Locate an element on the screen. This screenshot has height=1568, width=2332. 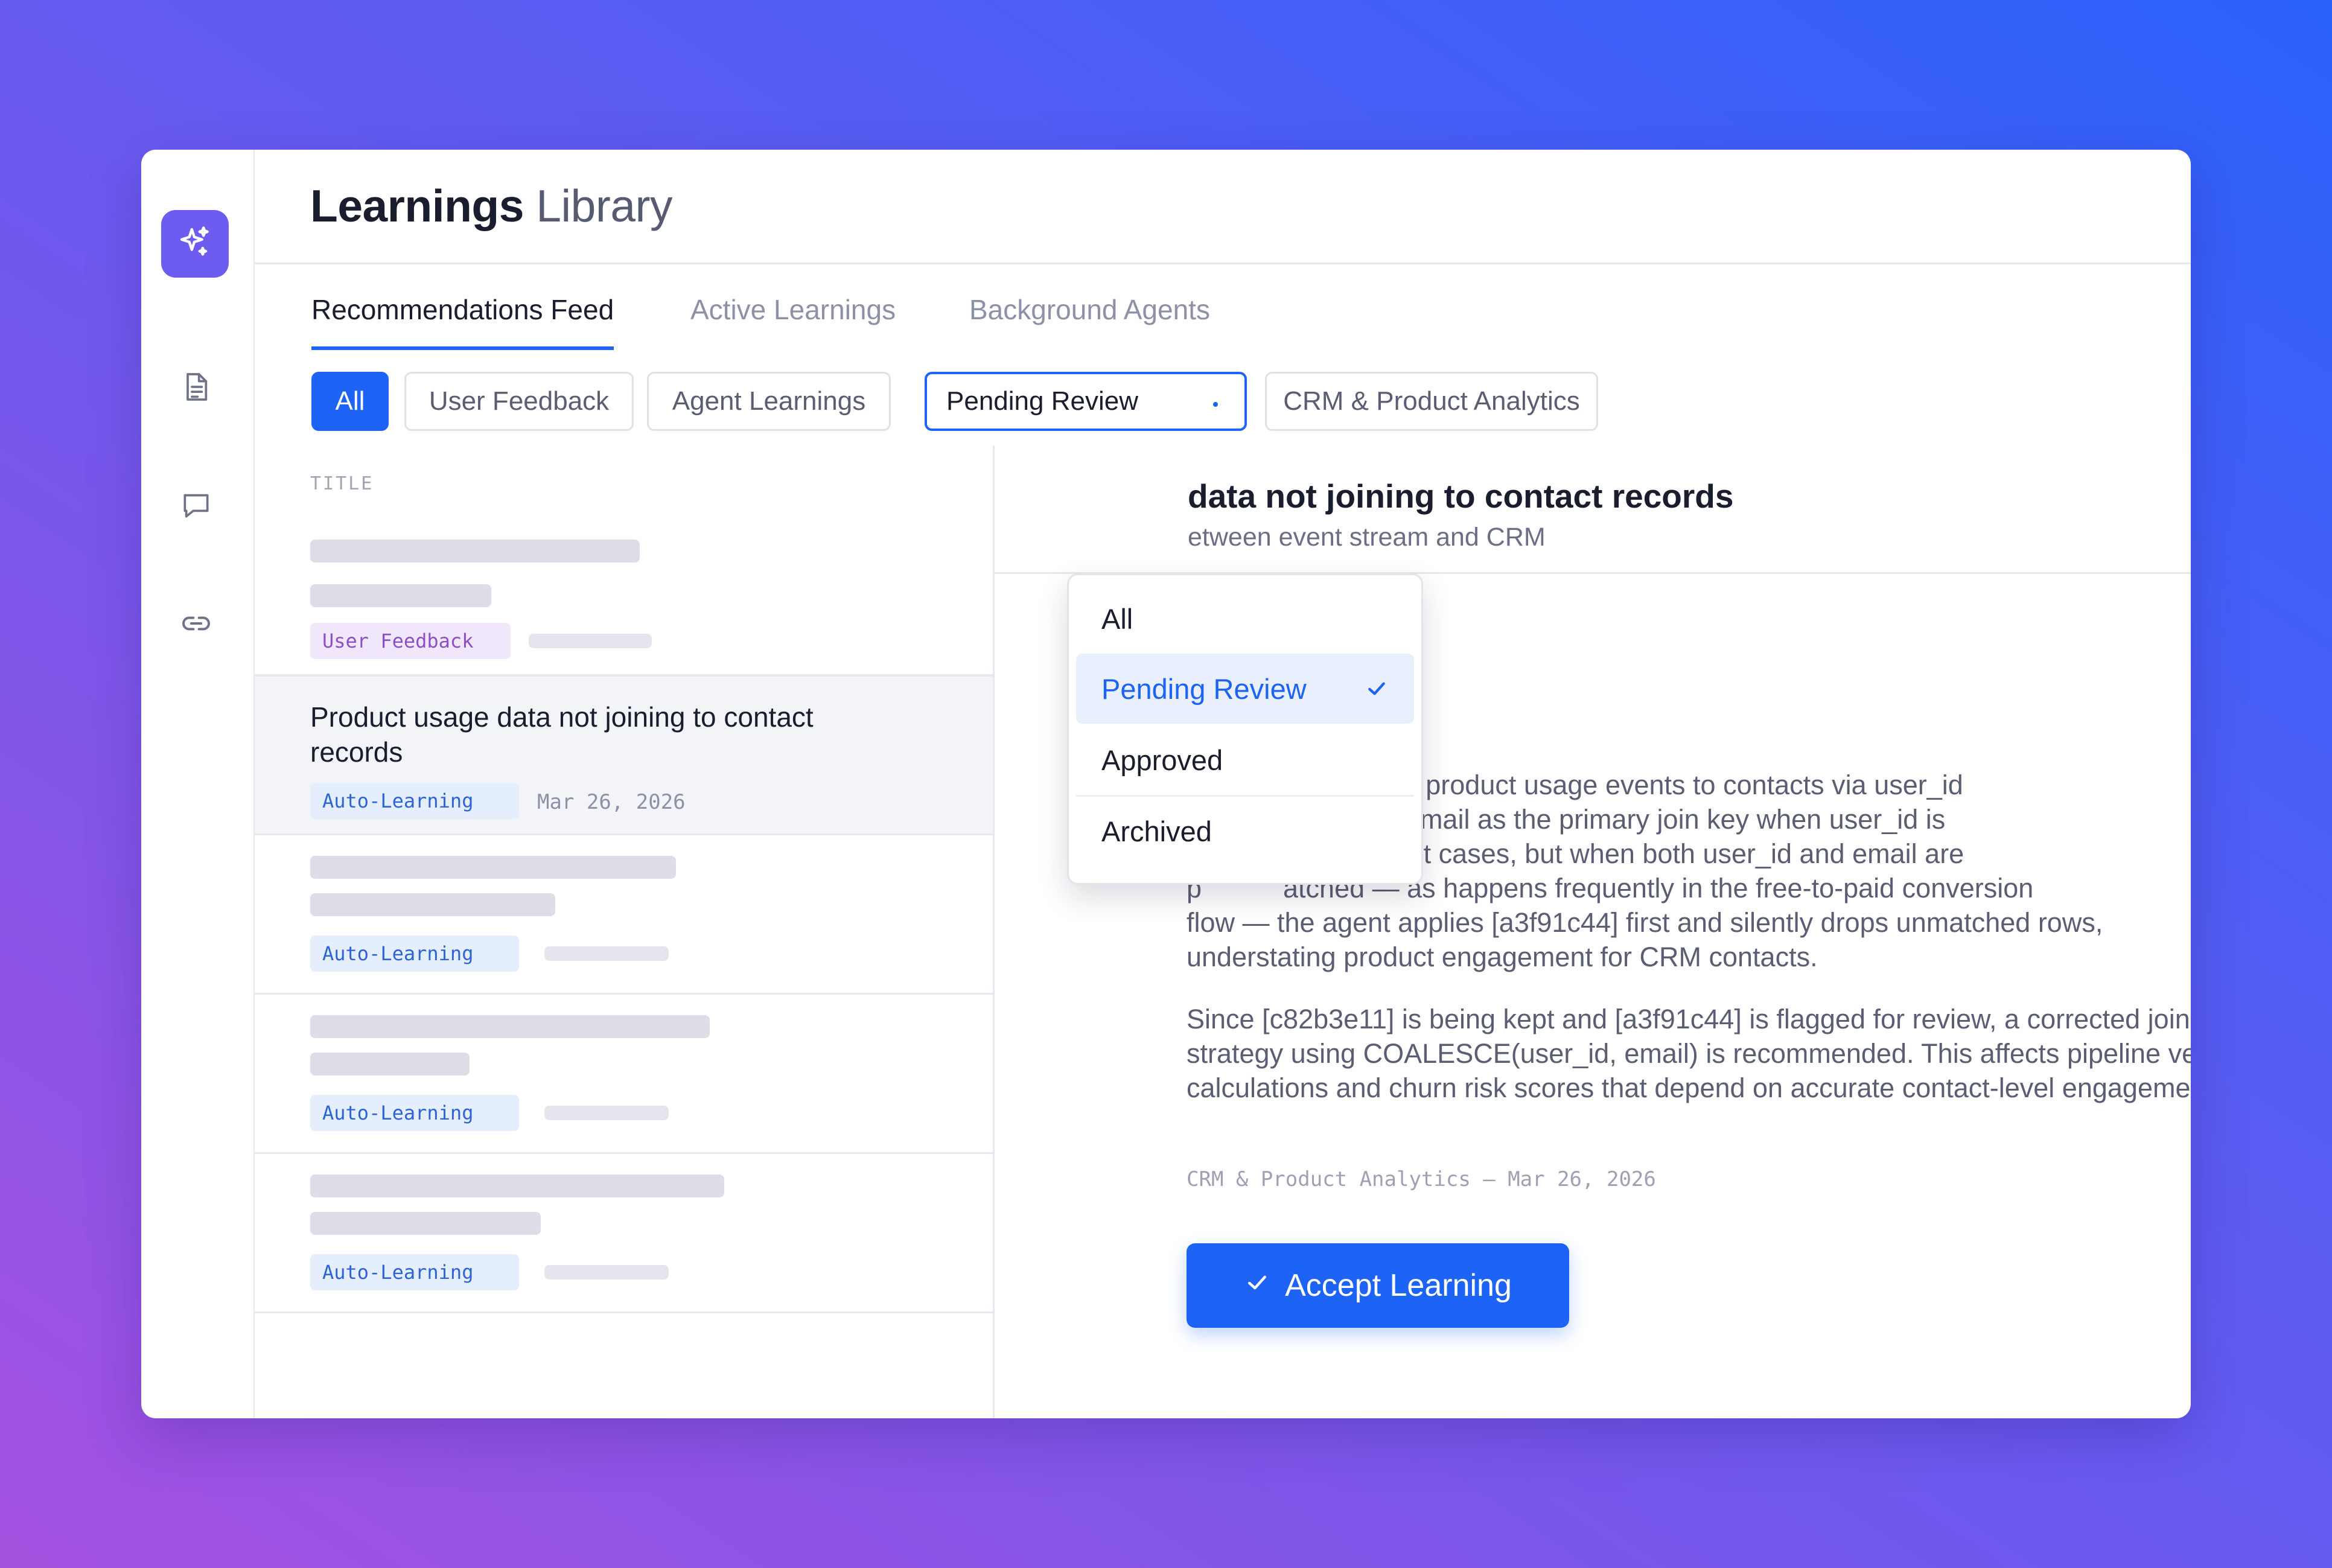
option-label: Pending Review is located at coordinates (1204, 688).